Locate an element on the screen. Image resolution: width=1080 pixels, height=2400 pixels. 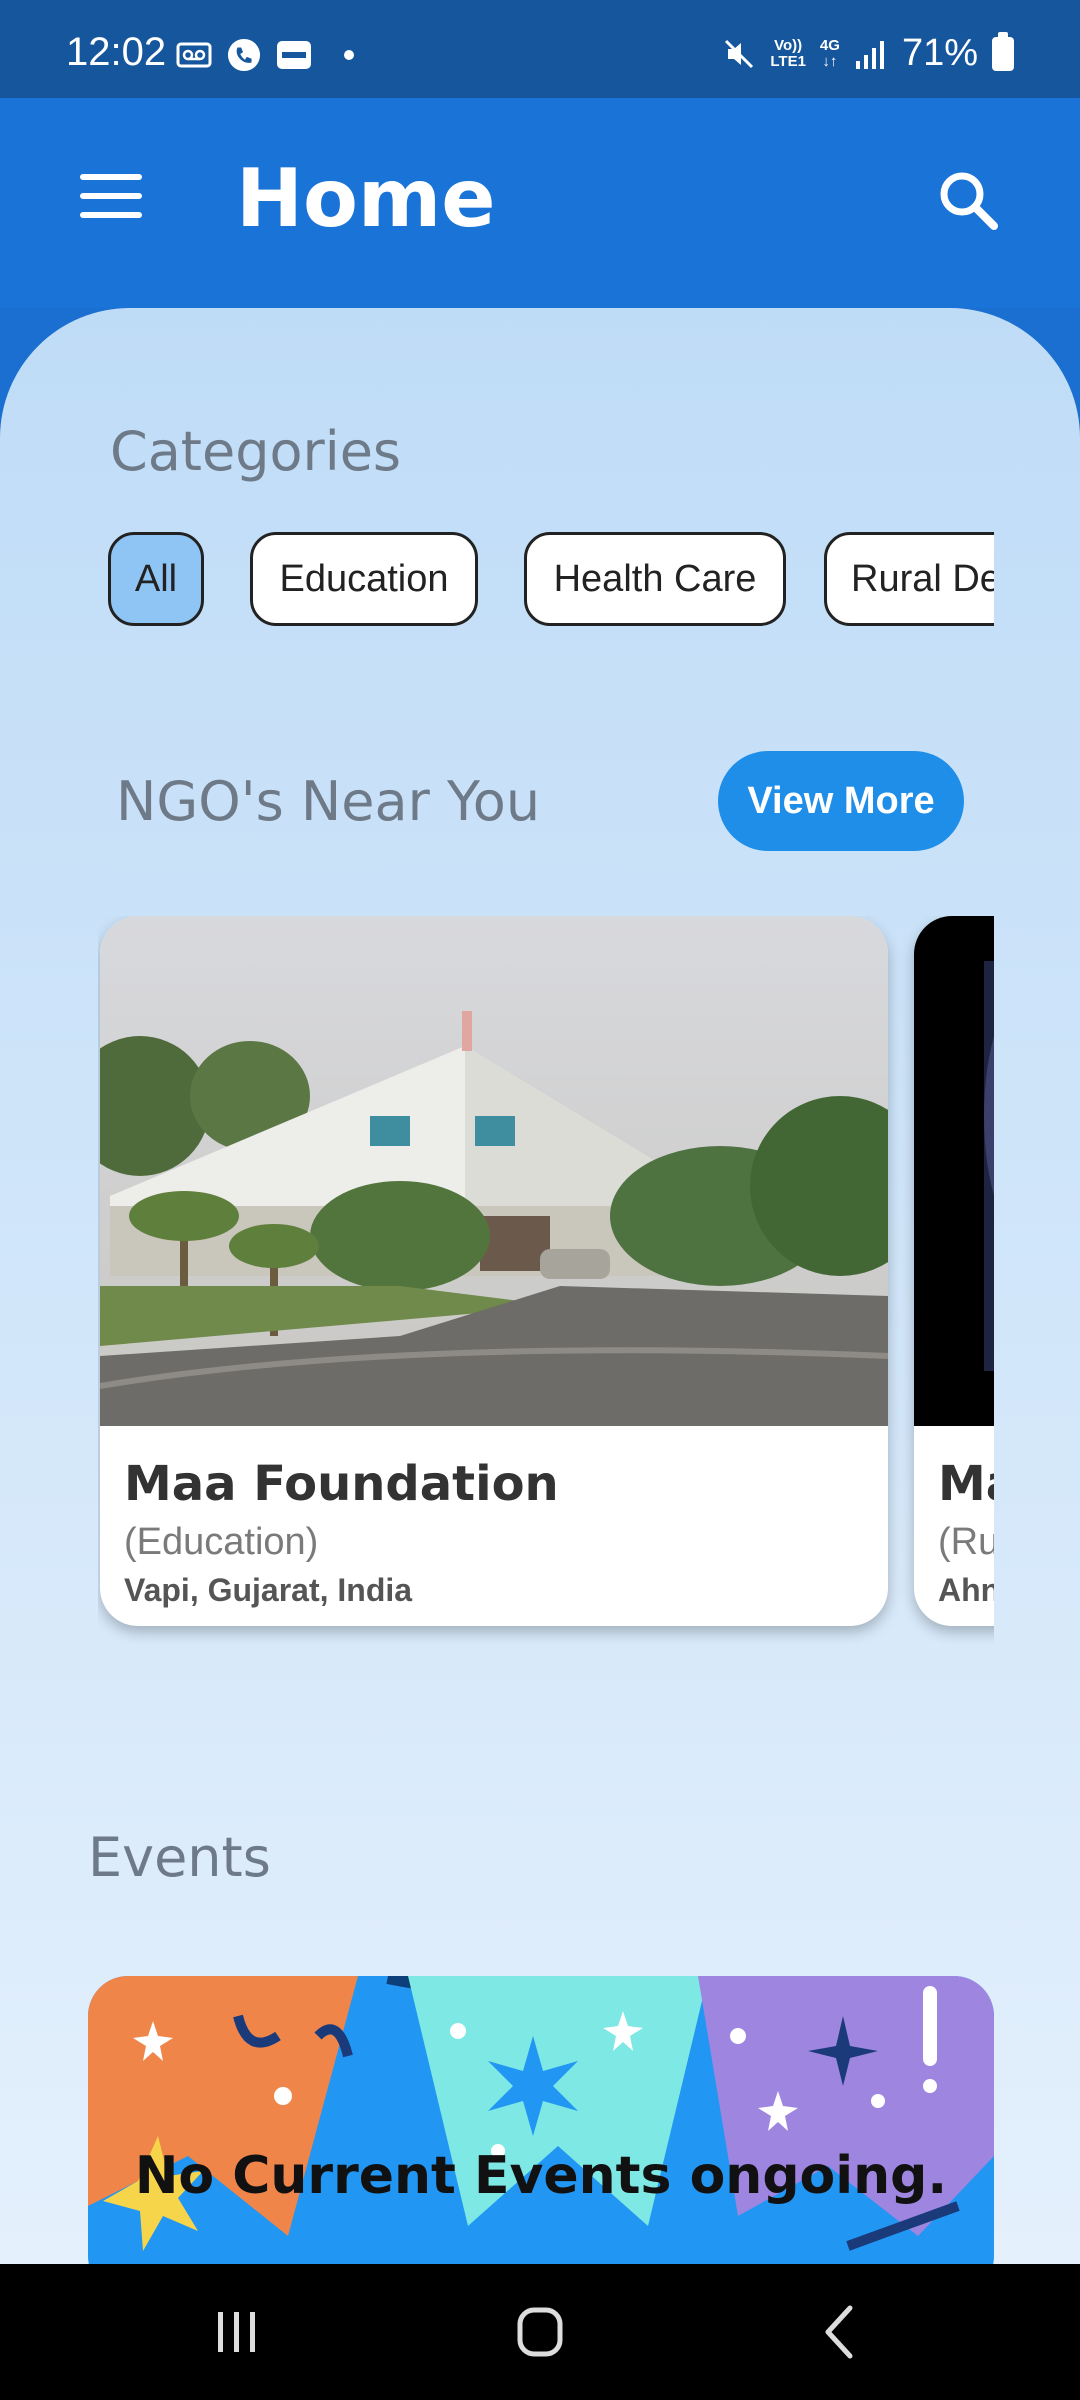
category-chips: All Education Health Care Rural De is located at coordinates (551, 580).